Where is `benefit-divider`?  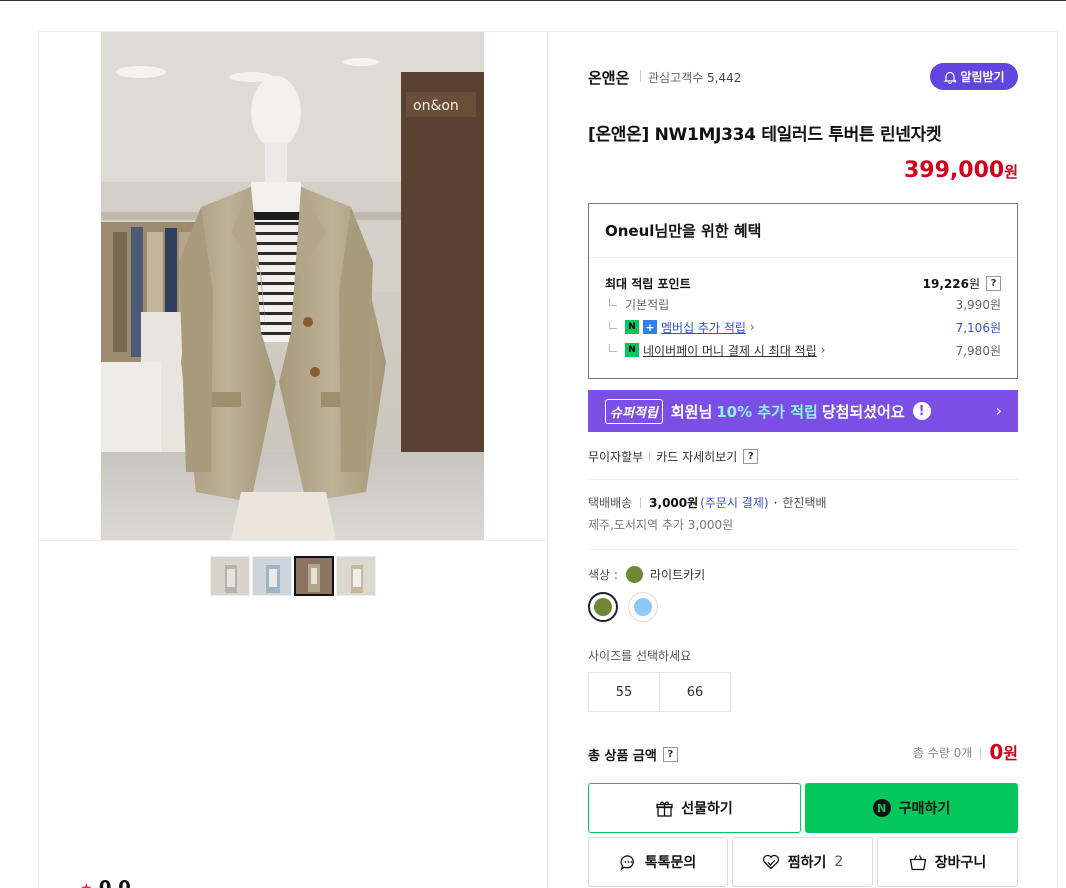
benefit-divider is located at coordinates (803, 257).